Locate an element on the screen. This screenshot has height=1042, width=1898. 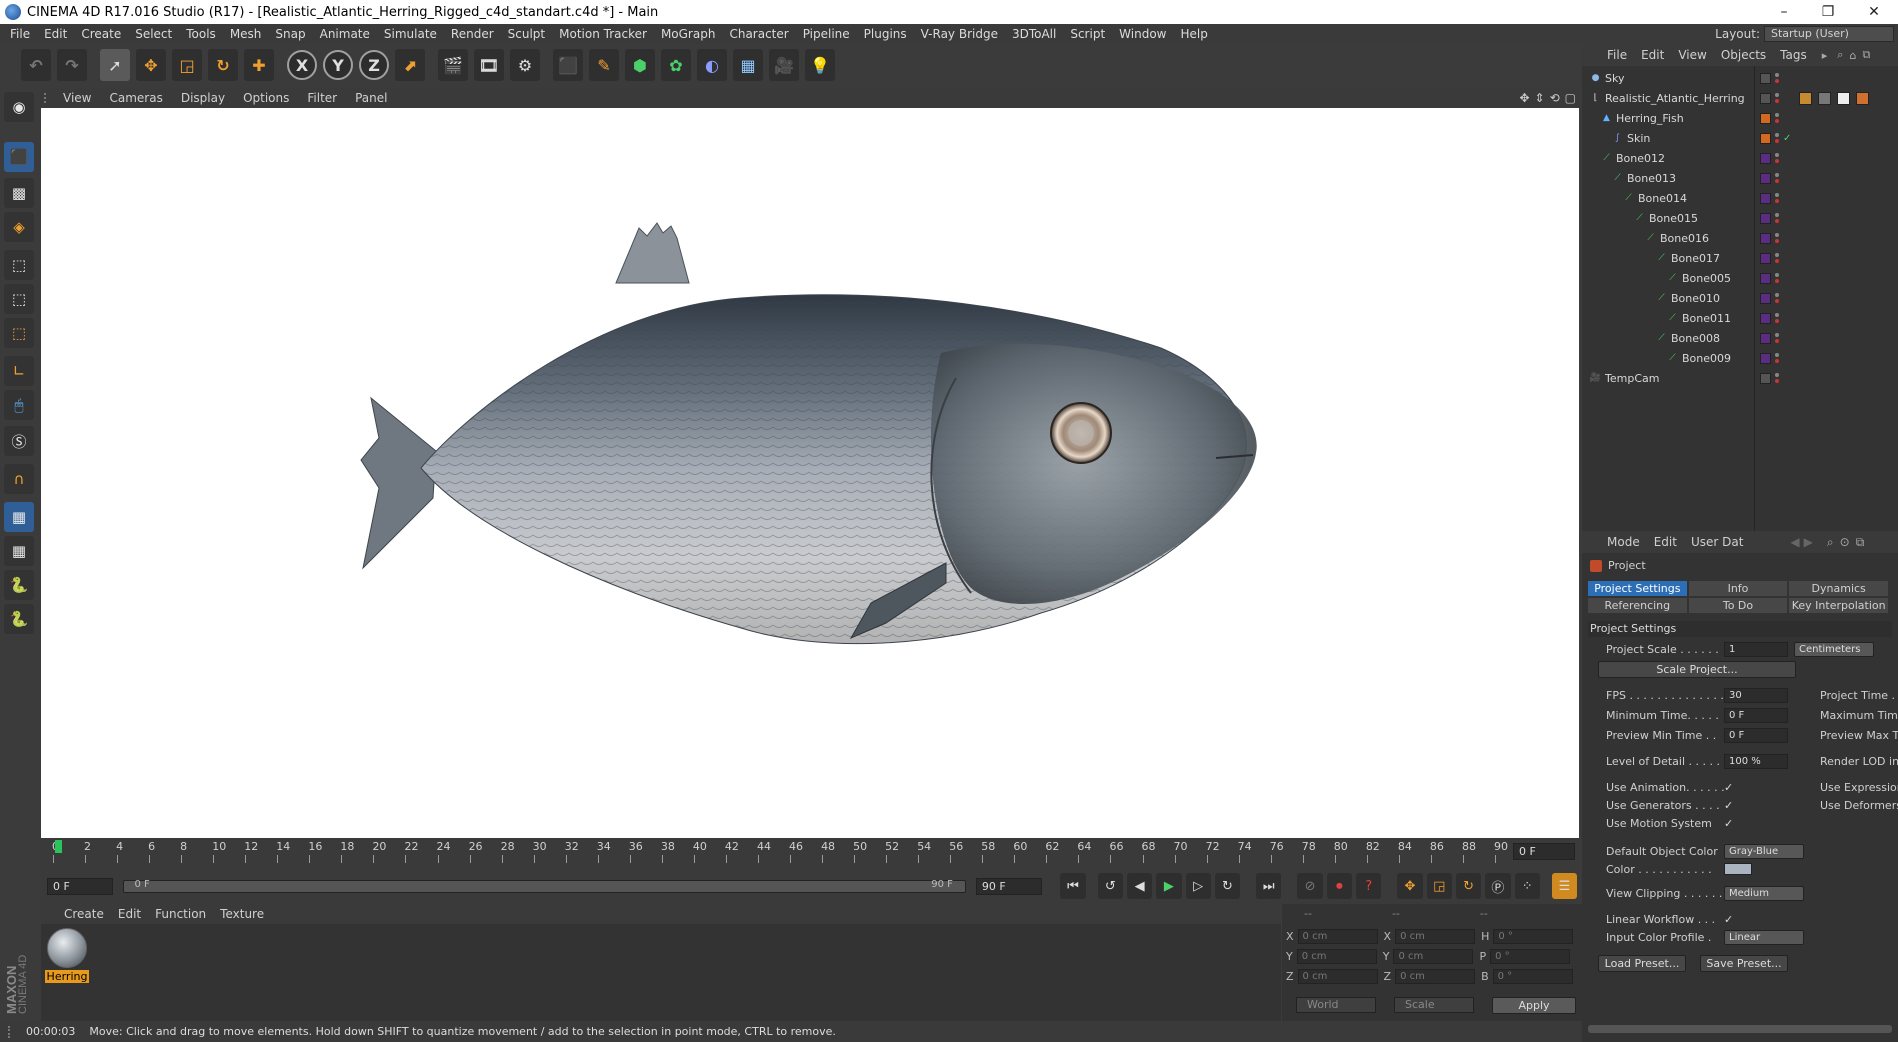
rotation-h-field: 0 ° is located at coordinates (1533, 936).